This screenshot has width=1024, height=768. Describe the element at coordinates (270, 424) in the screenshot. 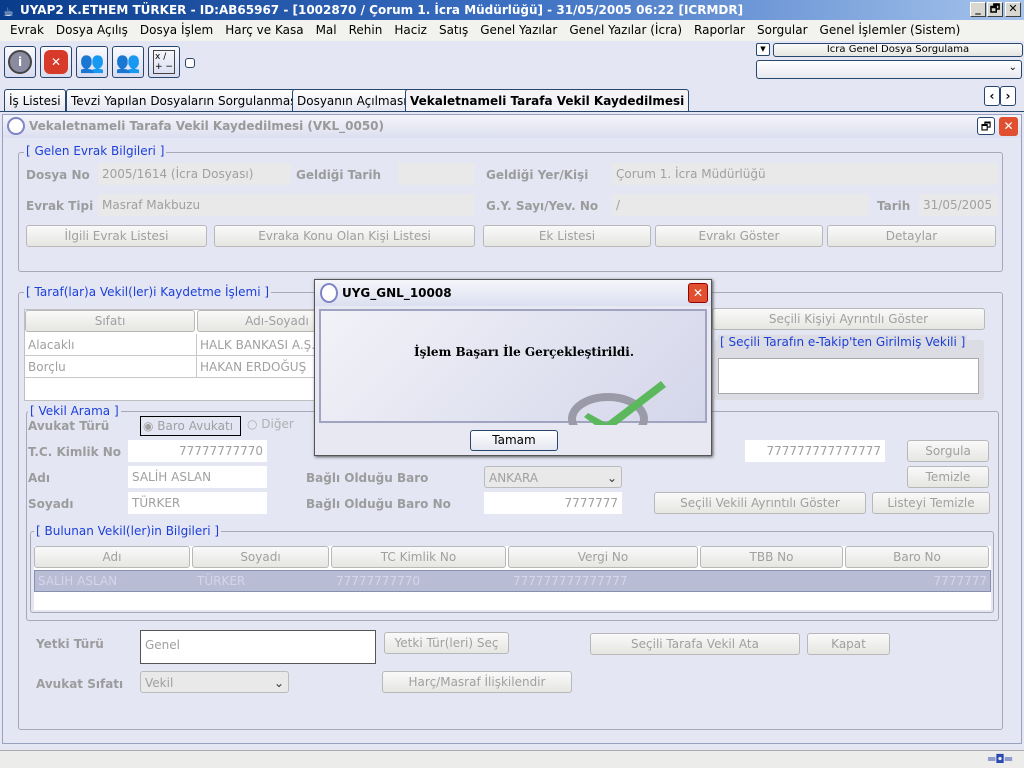

I see `radio-diger: ○ Diğer` at that location.